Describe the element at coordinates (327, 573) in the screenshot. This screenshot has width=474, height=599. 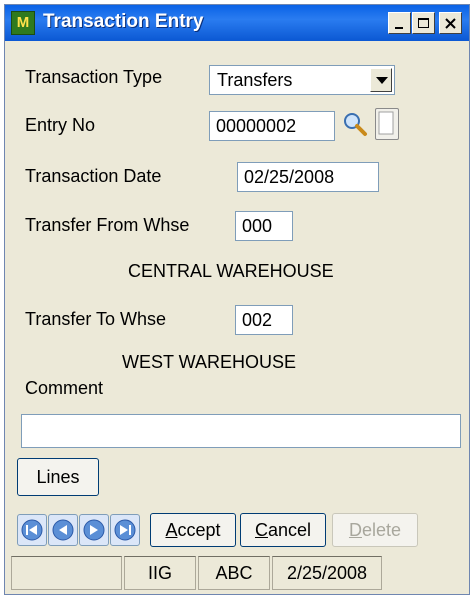
I see `status-date: 2/25/2008` at that location.